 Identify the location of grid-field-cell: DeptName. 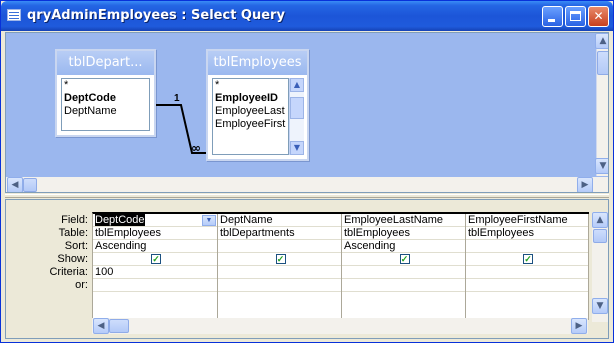
(279, 220).